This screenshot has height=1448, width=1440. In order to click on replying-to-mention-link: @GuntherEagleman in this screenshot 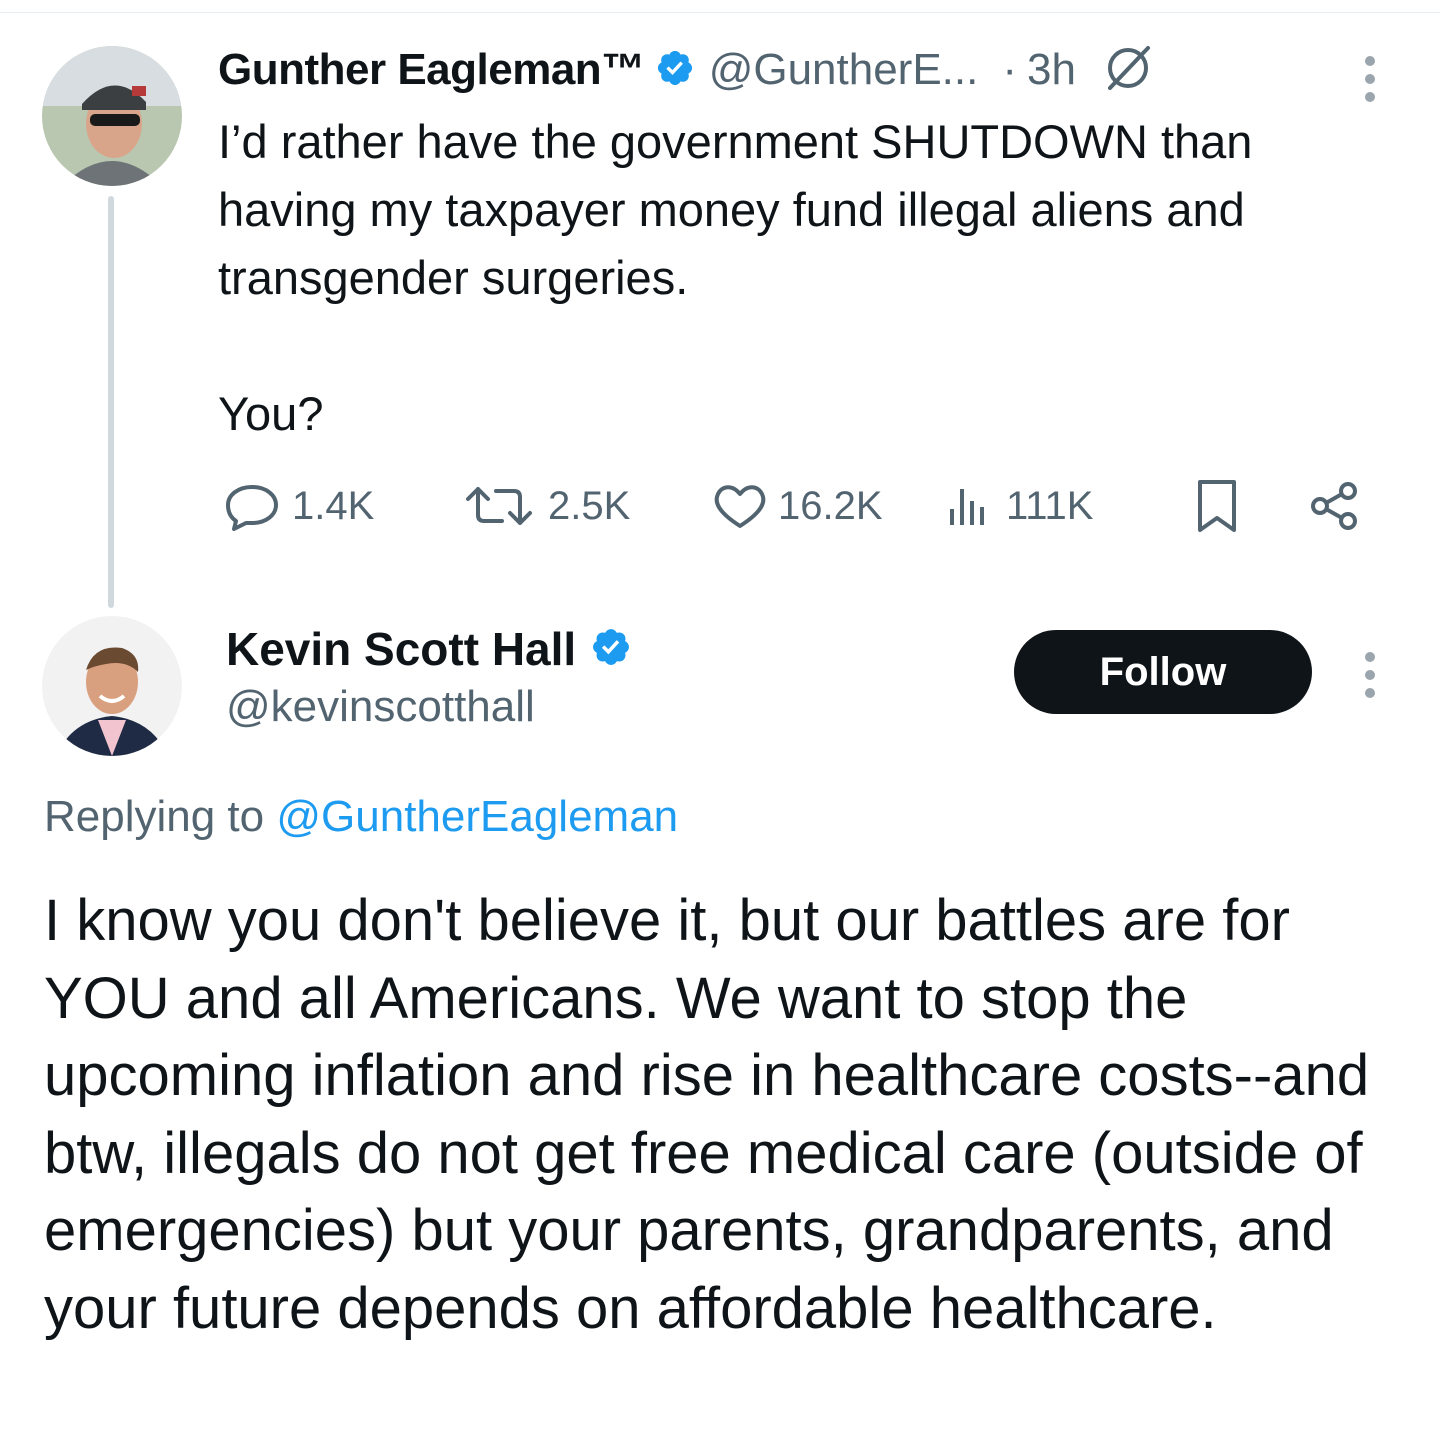, I will do `click(477, 816)`.